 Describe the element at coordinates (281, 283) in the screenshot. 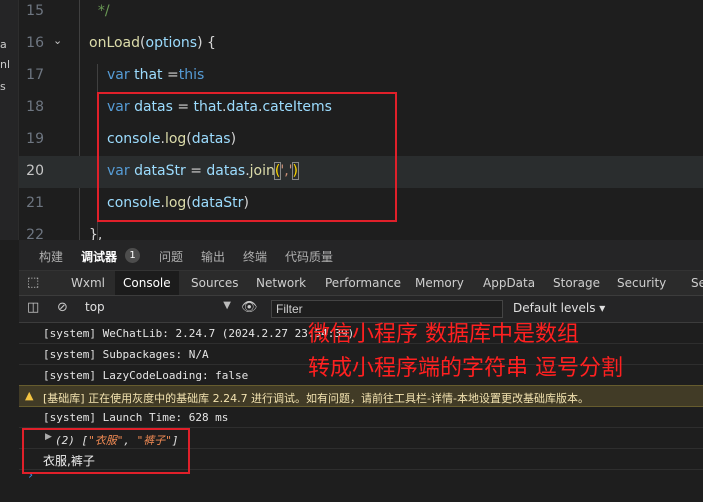

I see `tab-network: Network` at that location.